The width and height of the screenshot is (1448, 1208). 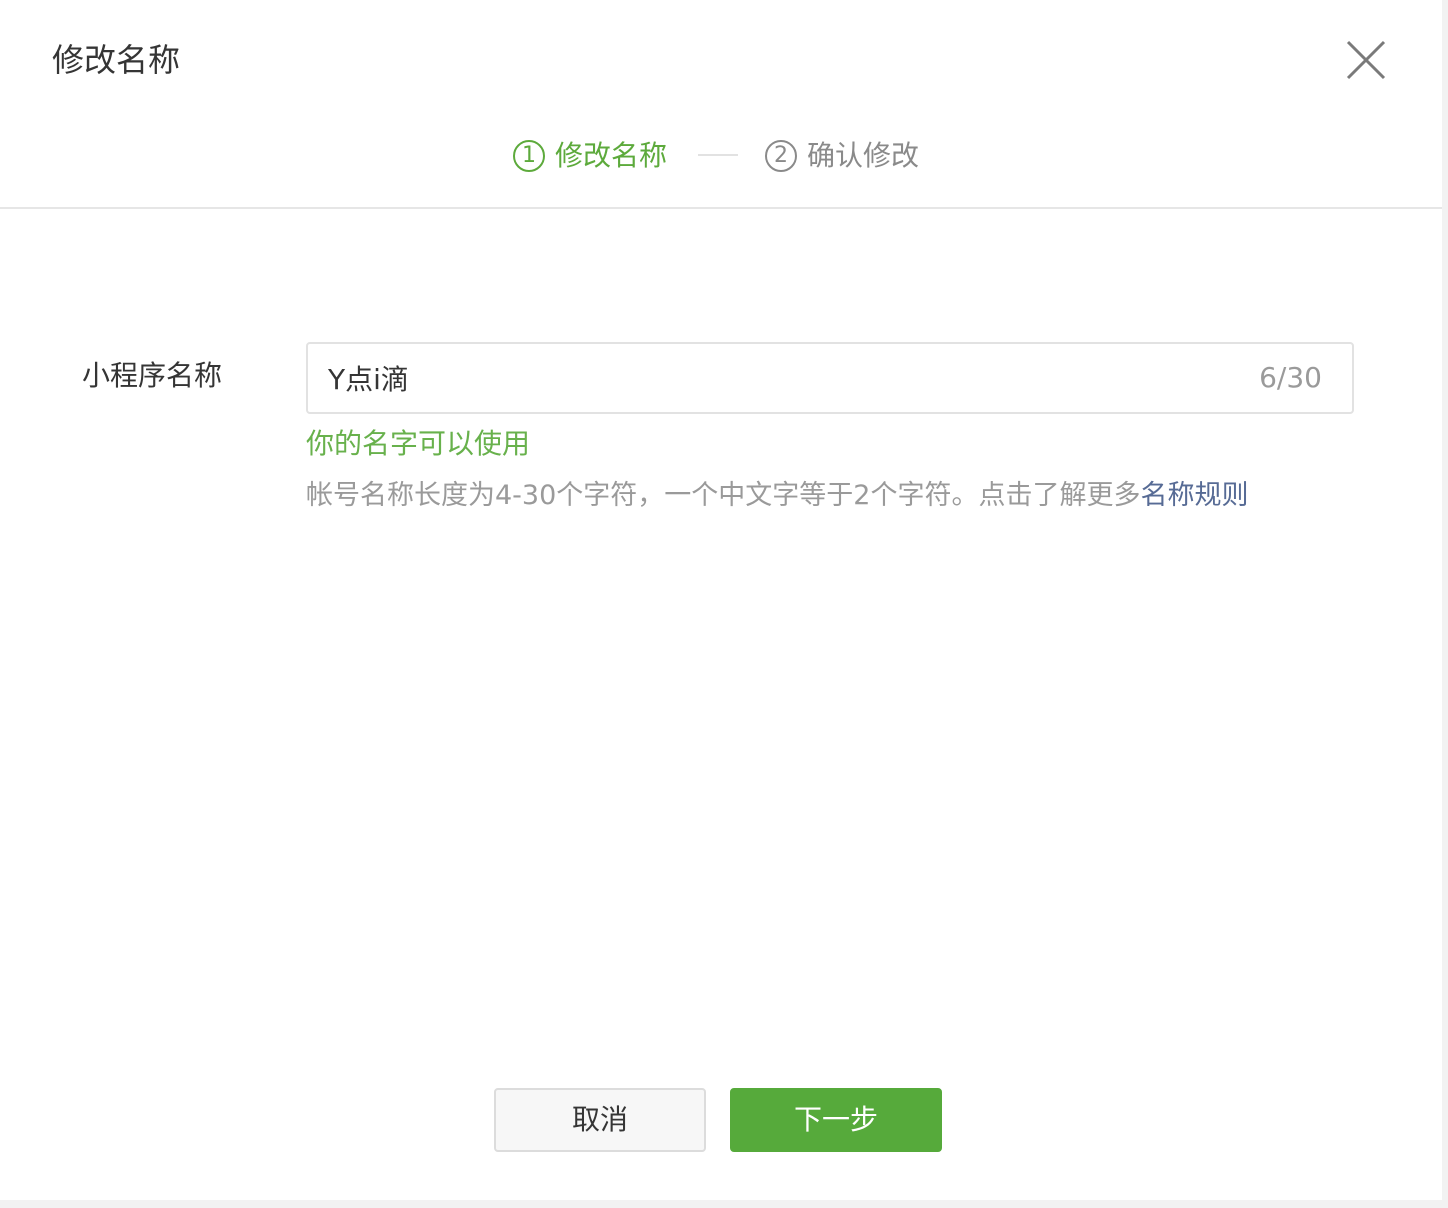 I want to click on step-connector, so click(x=718, y=155).